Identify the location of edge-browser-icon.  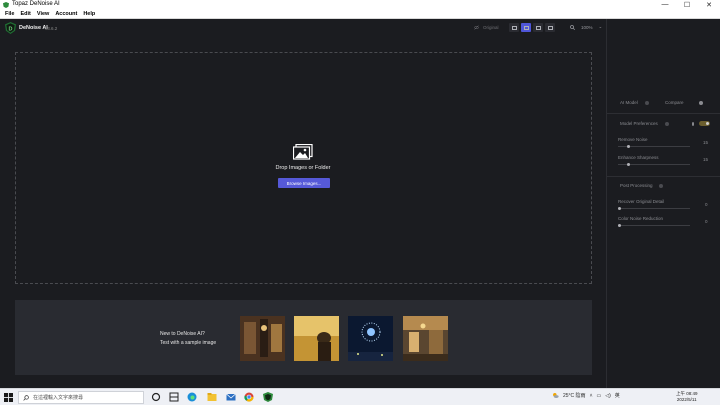
(192, 397).